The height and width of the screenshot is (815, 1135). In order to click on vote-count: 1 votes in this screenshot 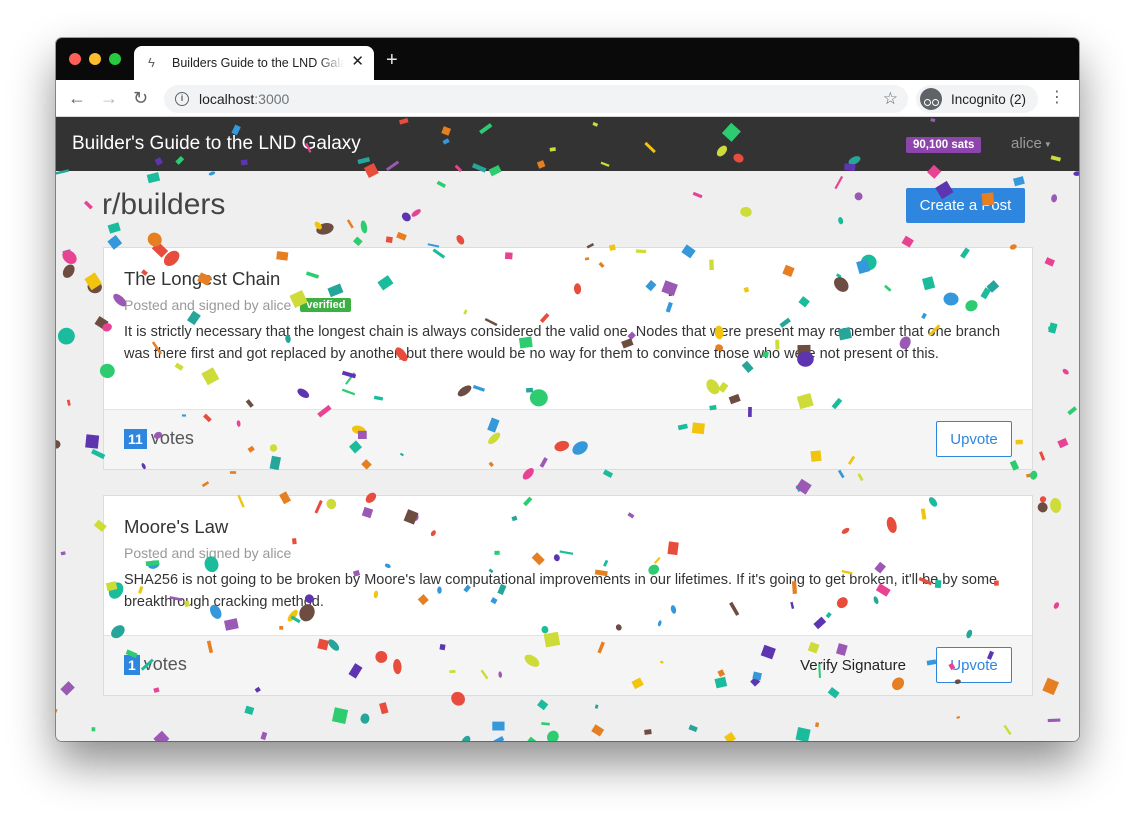, I will do `click(155, 664)`.